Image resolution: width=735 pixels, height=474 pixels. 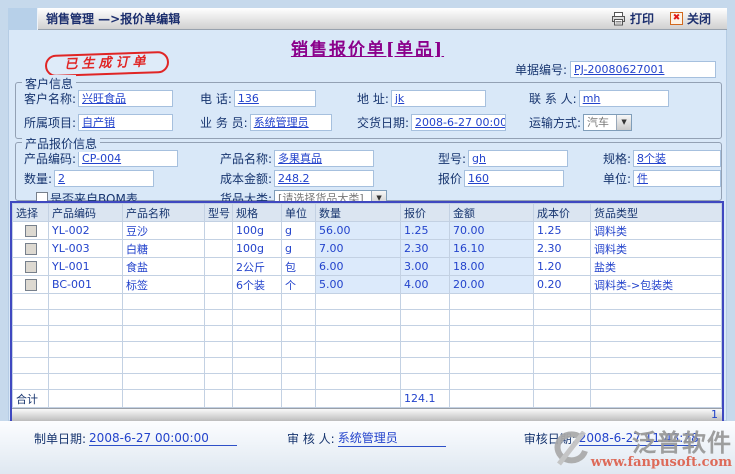 What do you see at coordinates (682, 442) in the screenshot?
I see `watermark-name: 泛普软件` at bounding box center [682, 442].